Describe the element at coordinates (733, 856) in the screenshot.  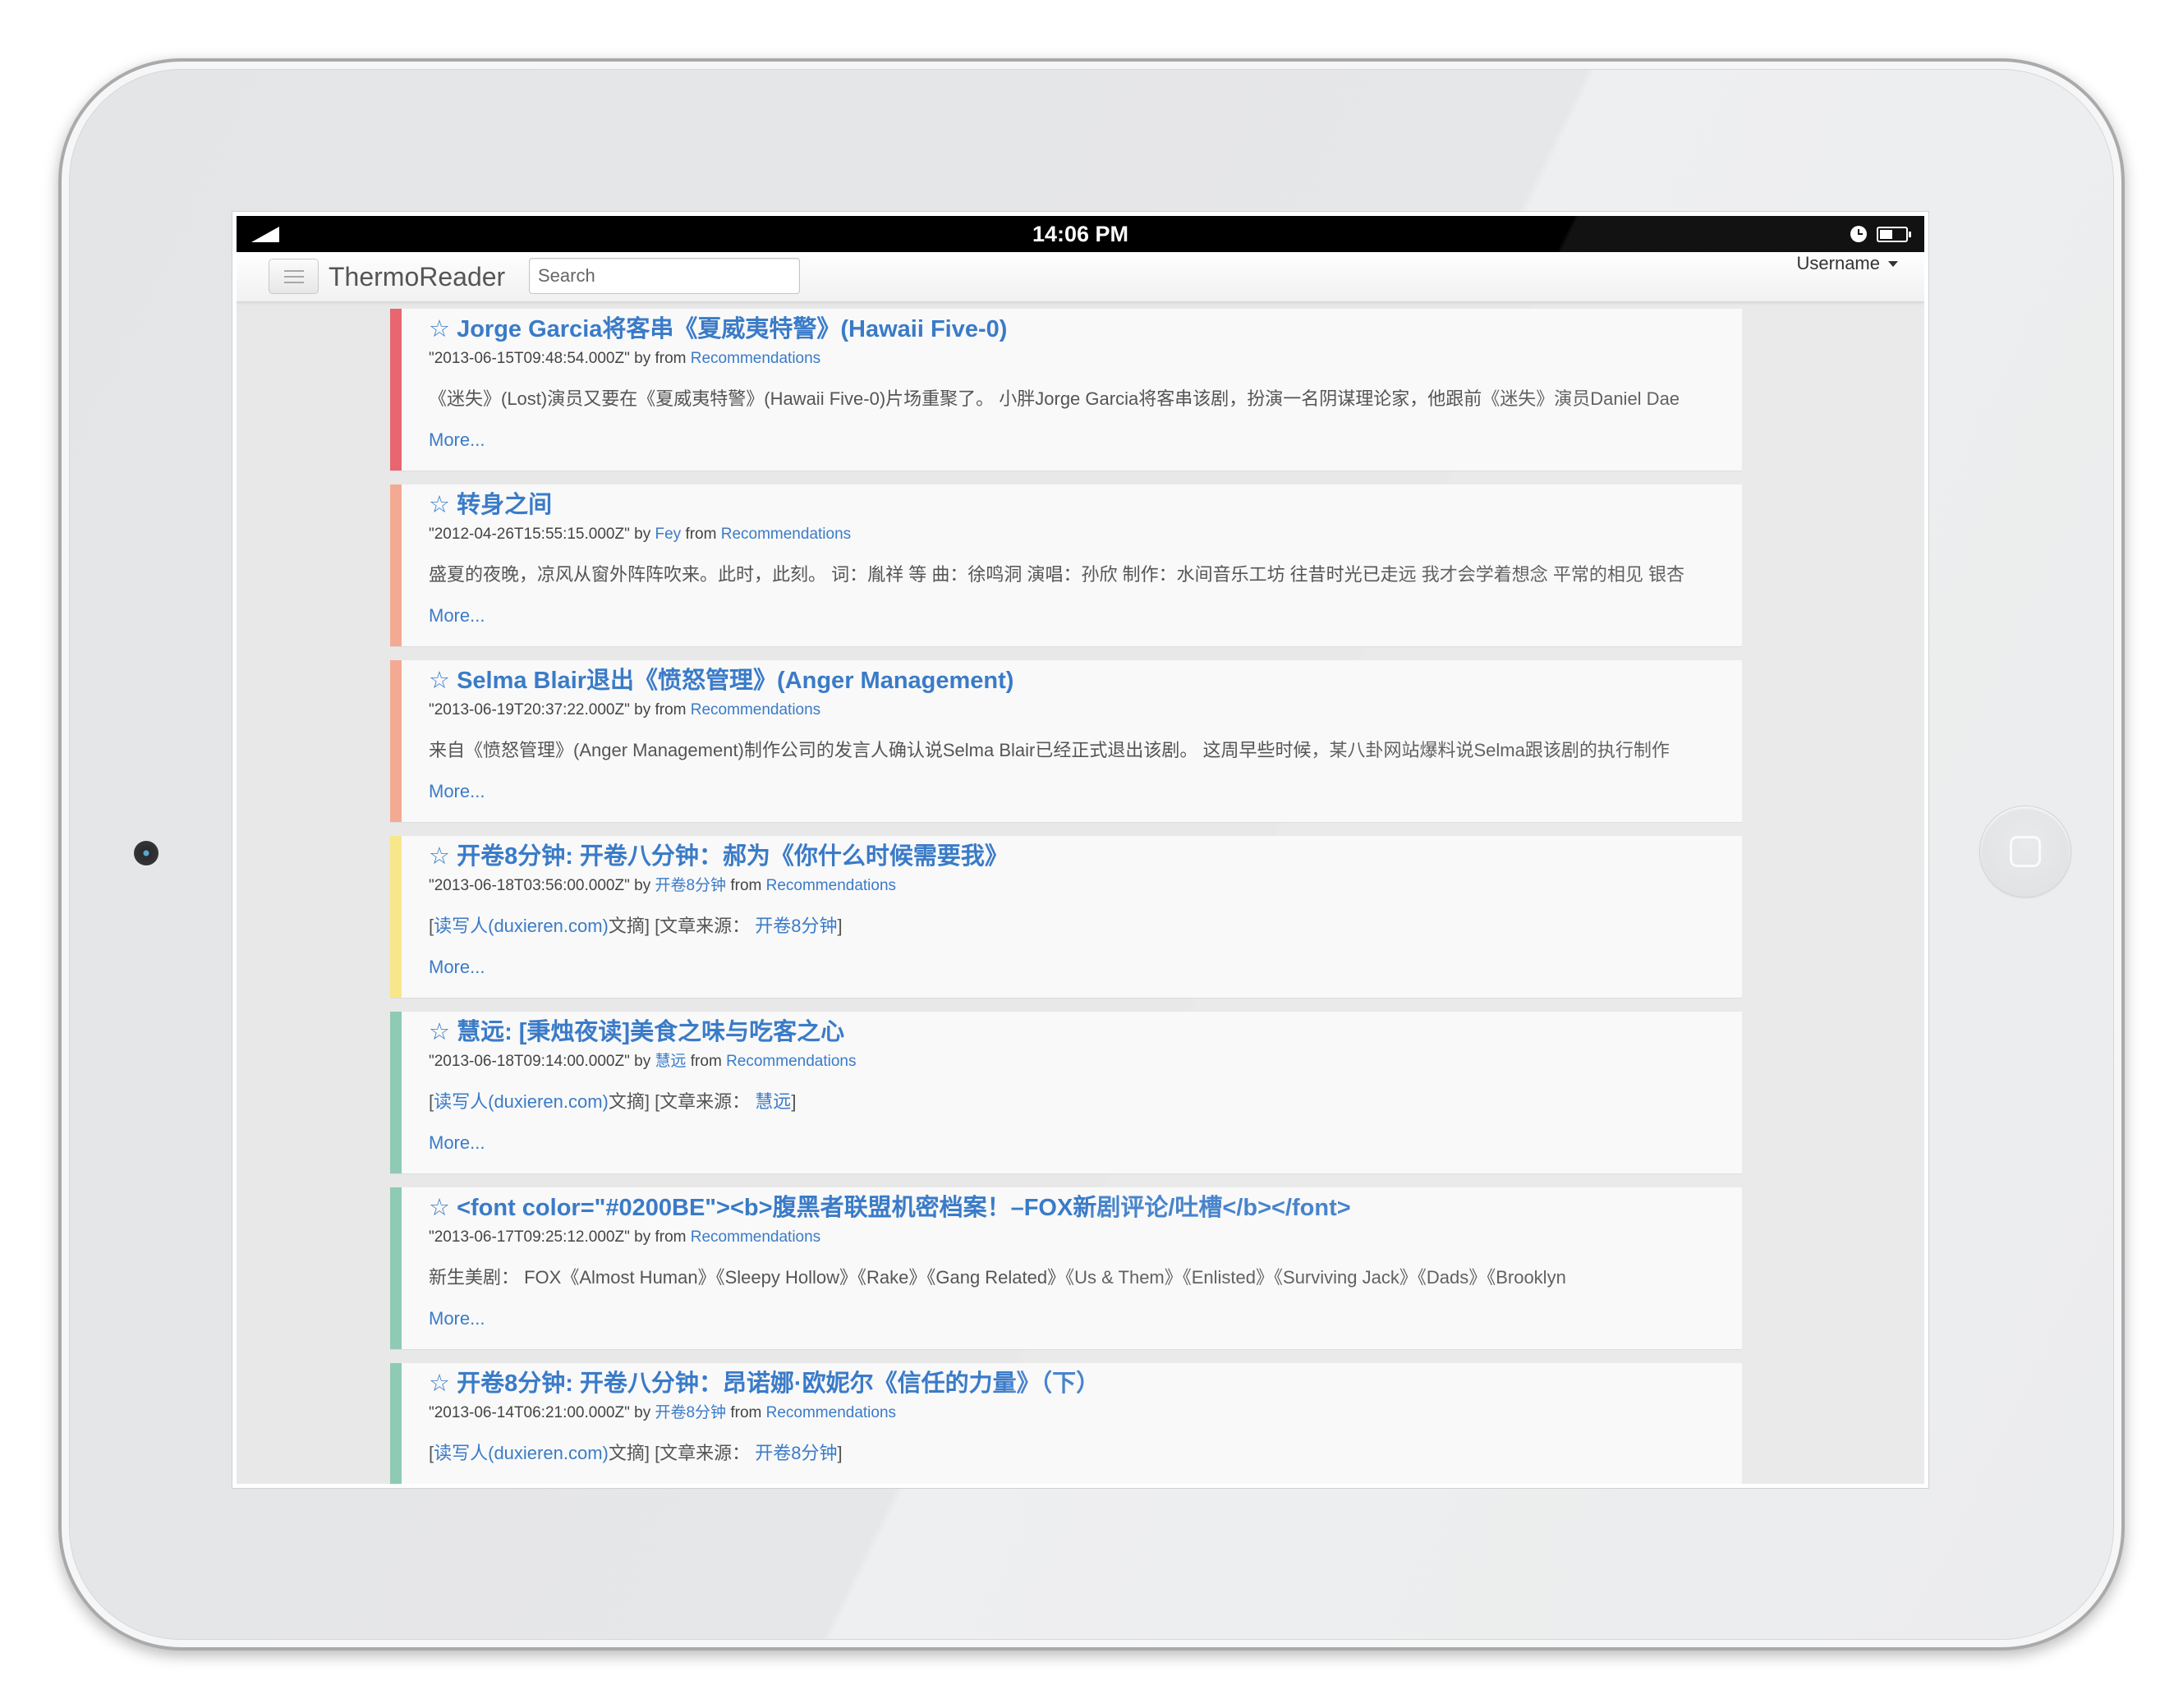
I see `item-title-link: 开卷8分钟: 开卷八分钟：郝为《你什么时候需要我》` at that location.